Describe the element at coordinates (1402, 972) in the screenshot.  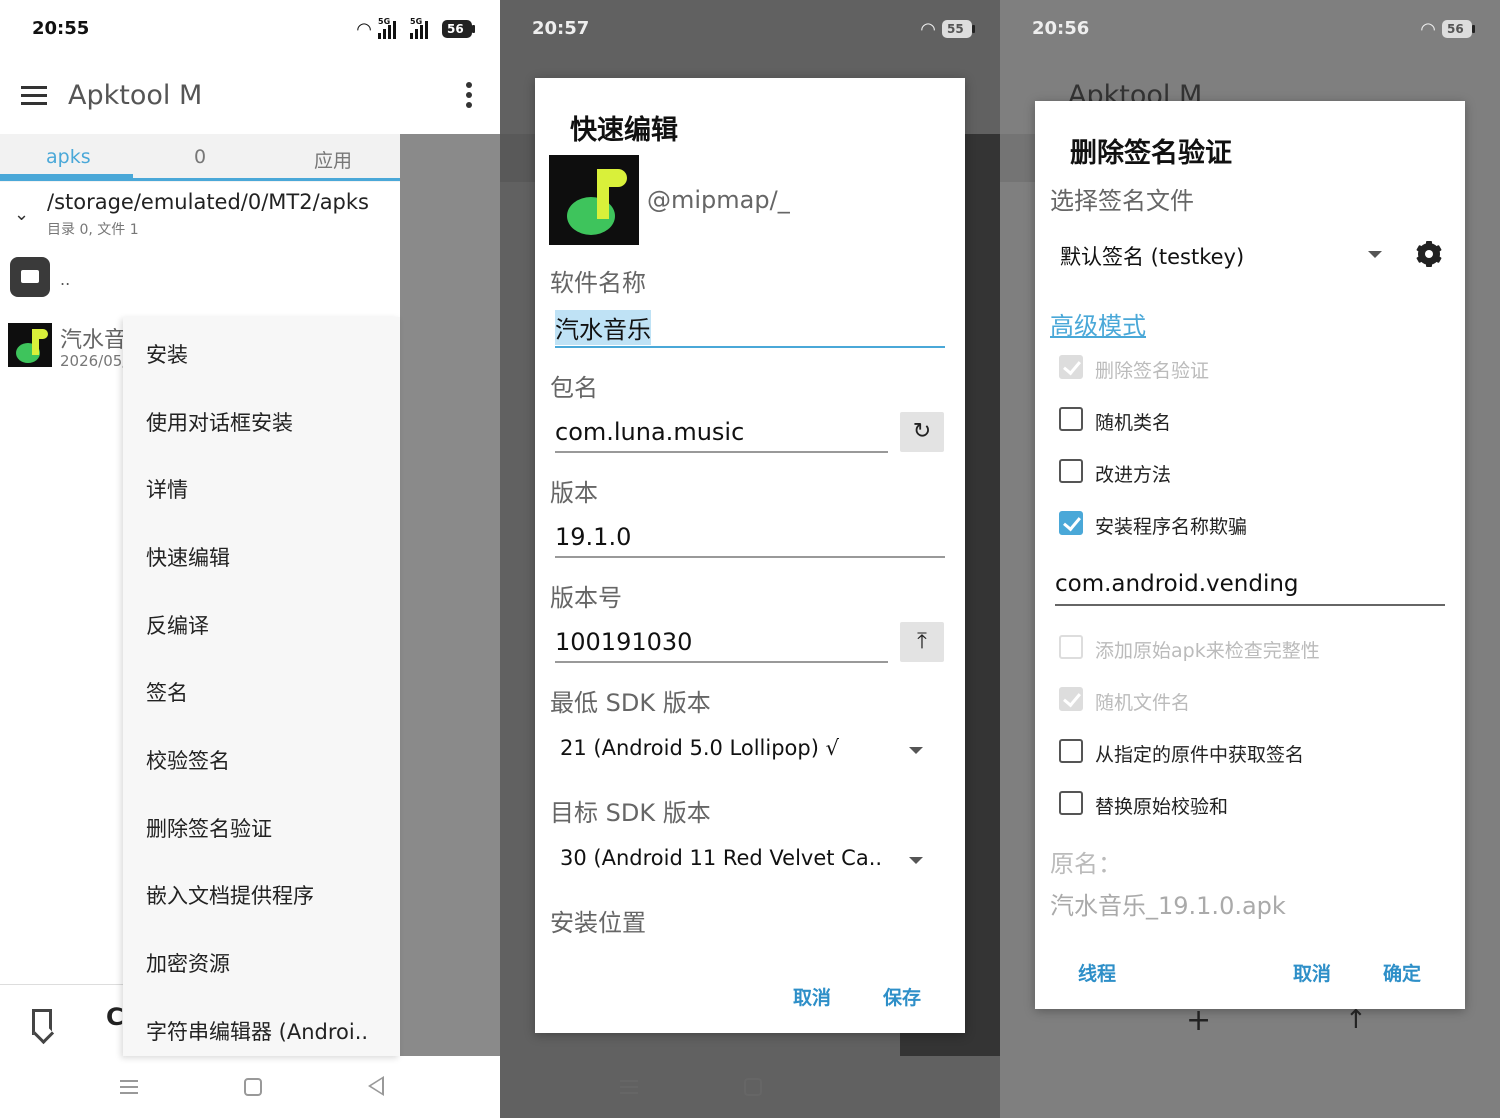
I see `ok-button: 确定` at that location.